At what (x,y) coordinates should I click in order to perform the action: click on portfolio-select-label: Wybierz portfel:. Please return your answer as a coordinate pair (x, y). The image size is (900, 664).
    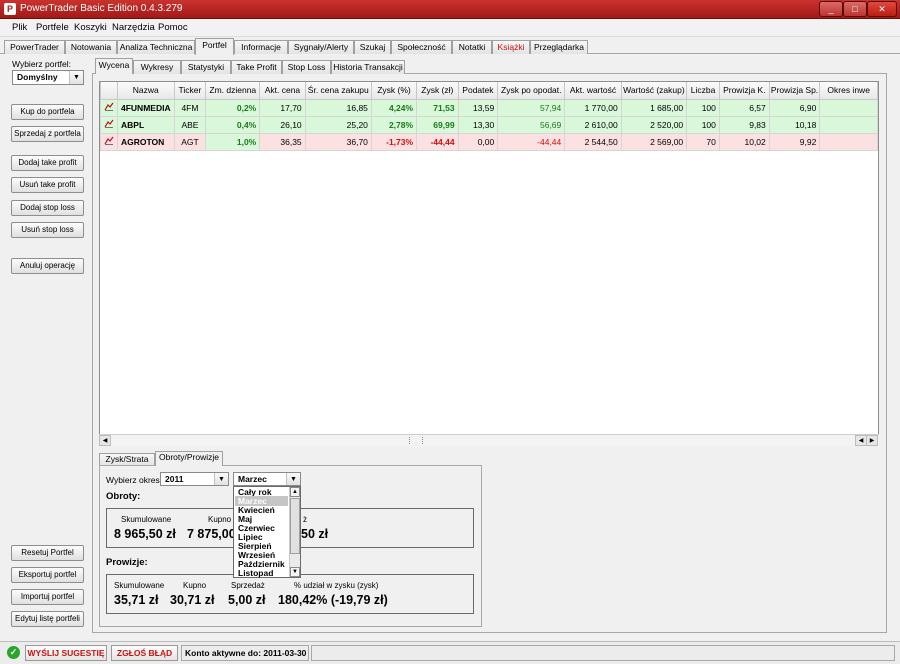
    Looking at the image, I should click on (41, 64).